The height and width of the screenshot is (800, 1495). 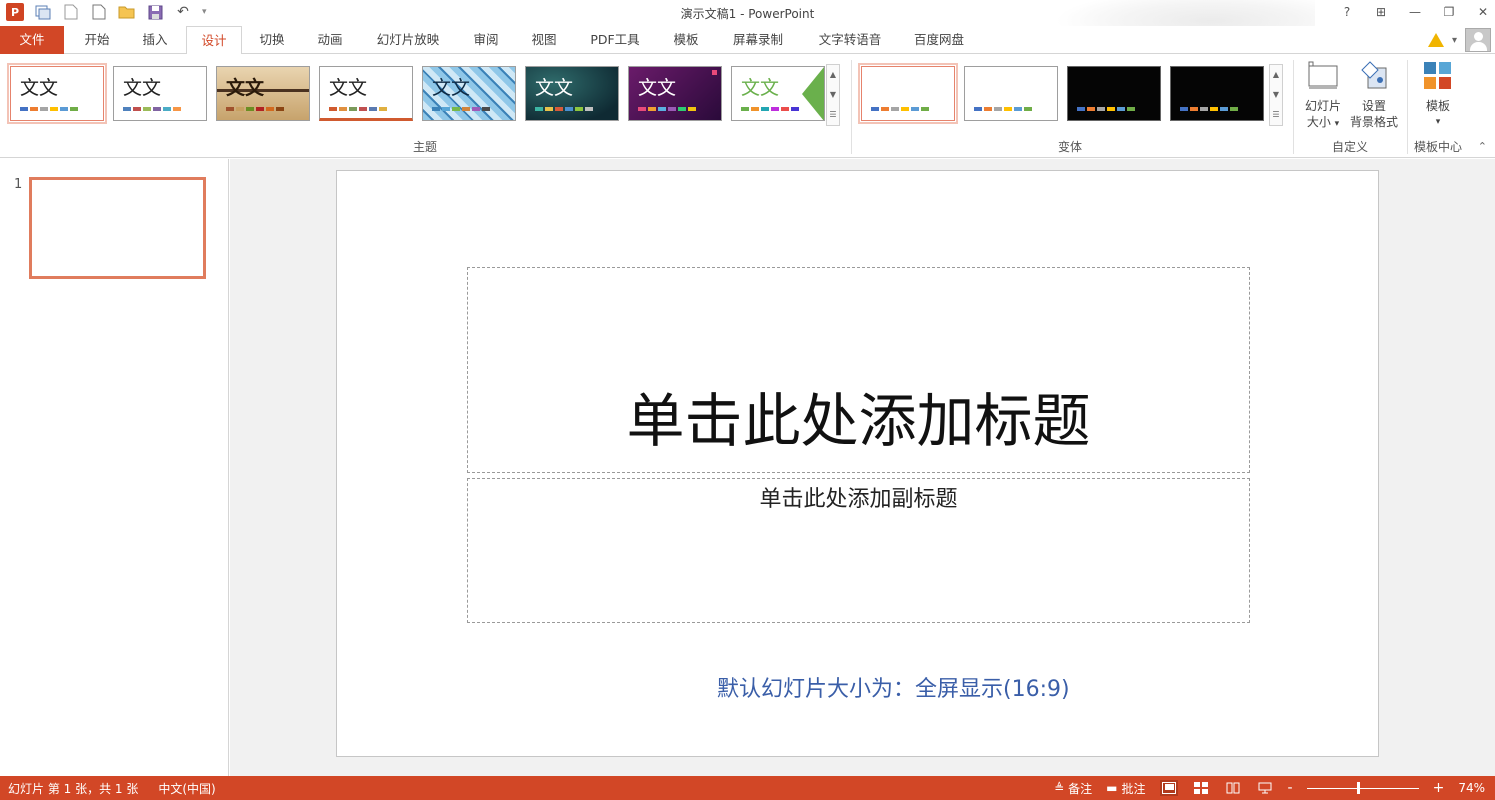 I want to click on ribbon-display-options-icon: ⊞, so click(x=1381, y=12).